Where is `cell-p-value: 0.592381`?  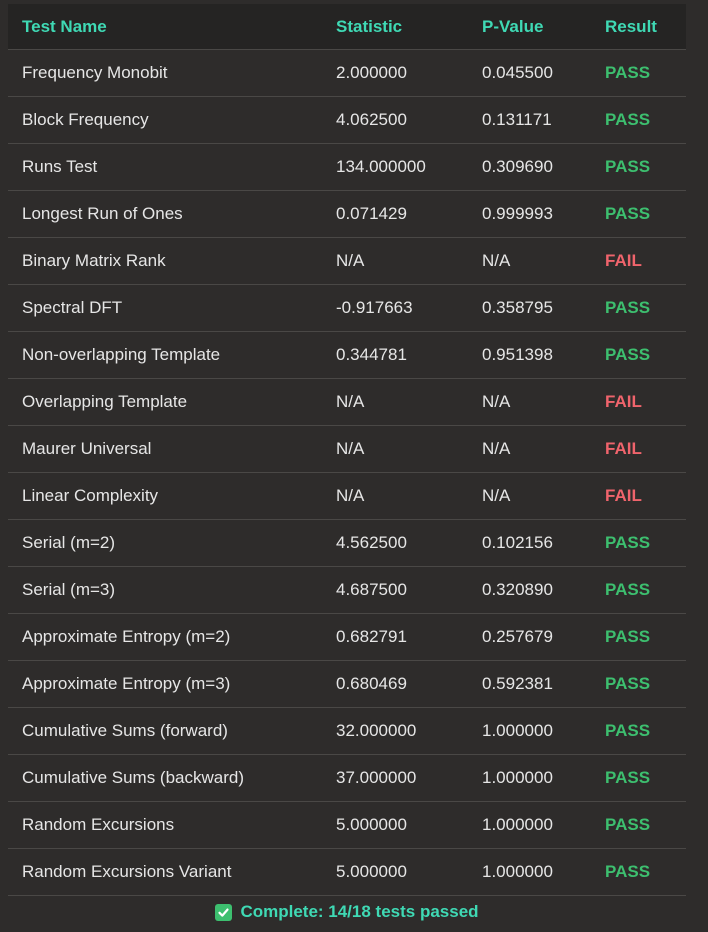 cell-p-value: 0.592381 is located at coordinates (529, 684).